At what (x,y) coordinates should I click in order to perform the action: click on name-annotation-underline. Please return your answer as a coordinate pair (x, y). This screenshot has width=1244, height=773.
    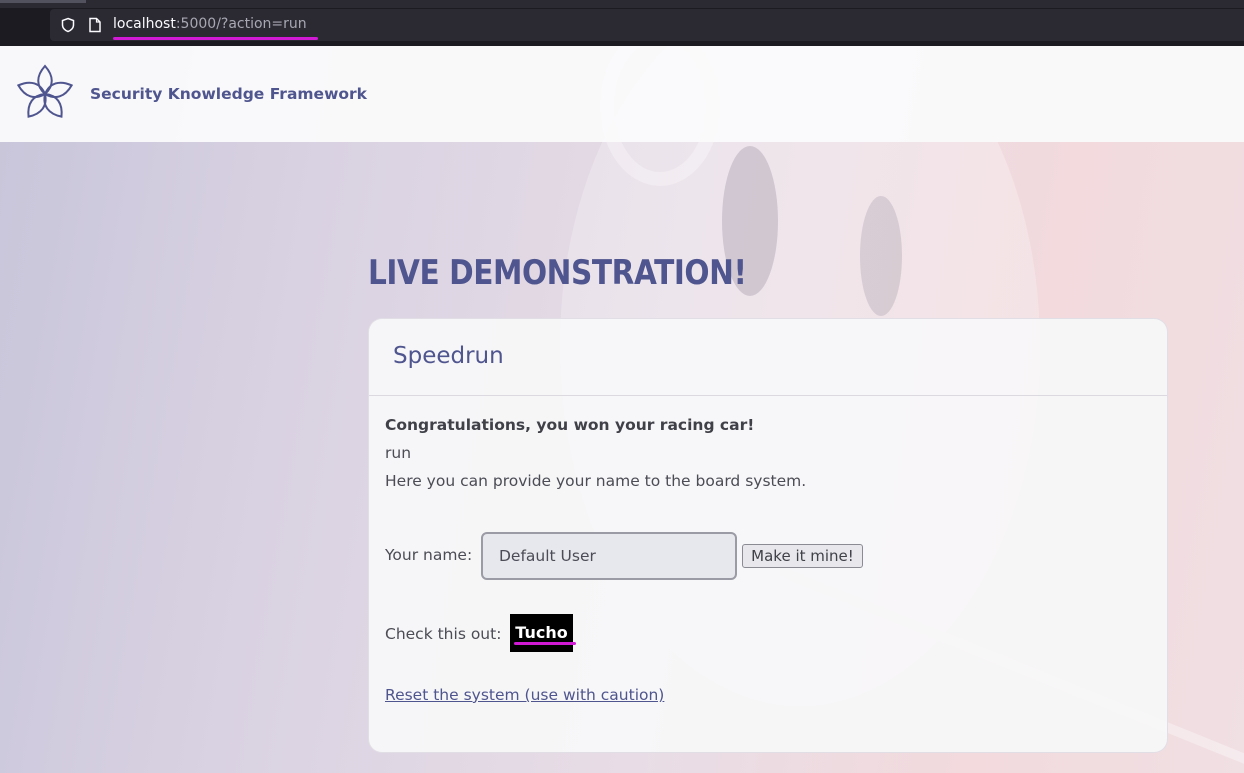
    Looking at the image, I should click on (545, 643).